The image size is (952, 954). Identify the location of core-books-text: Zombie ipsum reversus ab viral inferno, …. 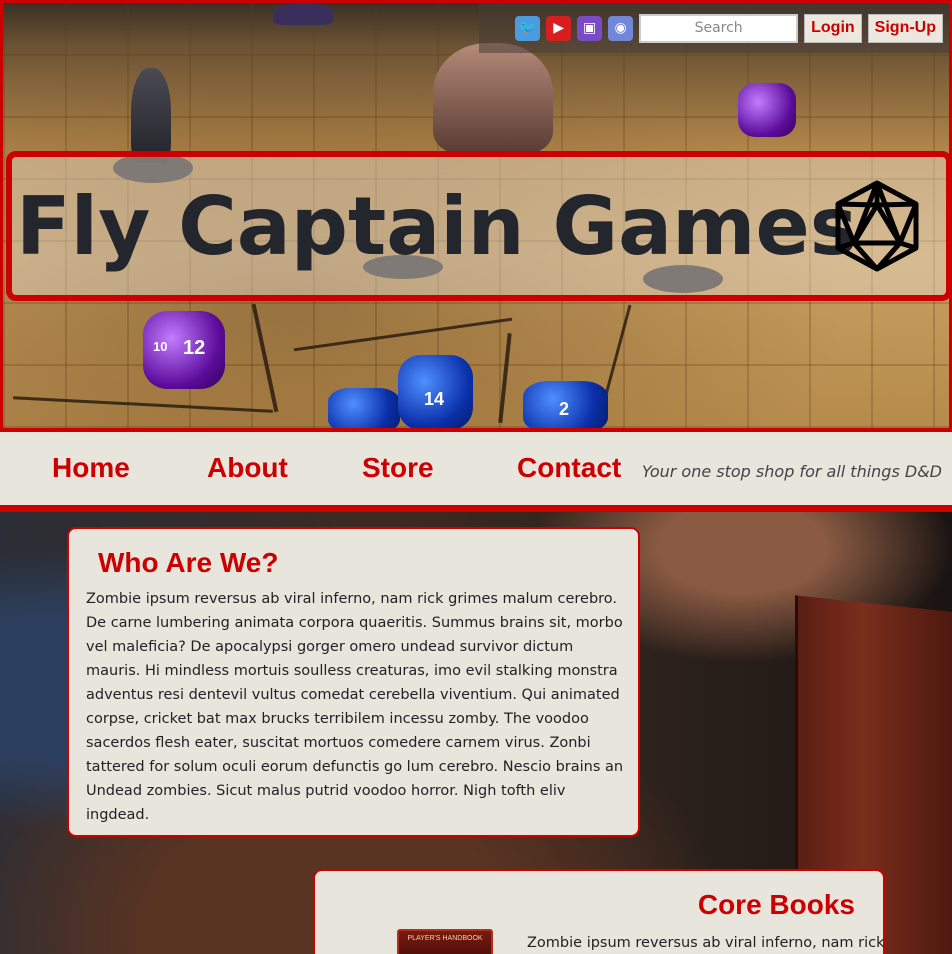
(706, 943).